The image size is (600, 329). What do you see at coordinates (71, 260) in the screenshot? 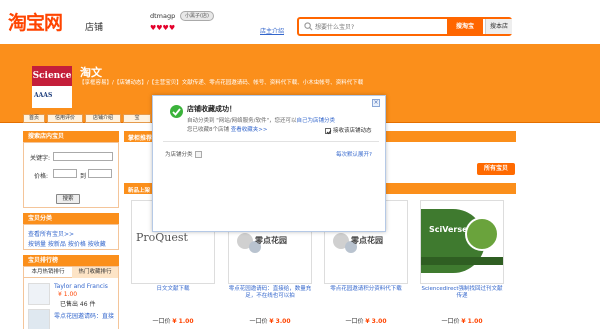
I see `rank-heading: 宝贝排行榜` at bounding box center [71, 260].